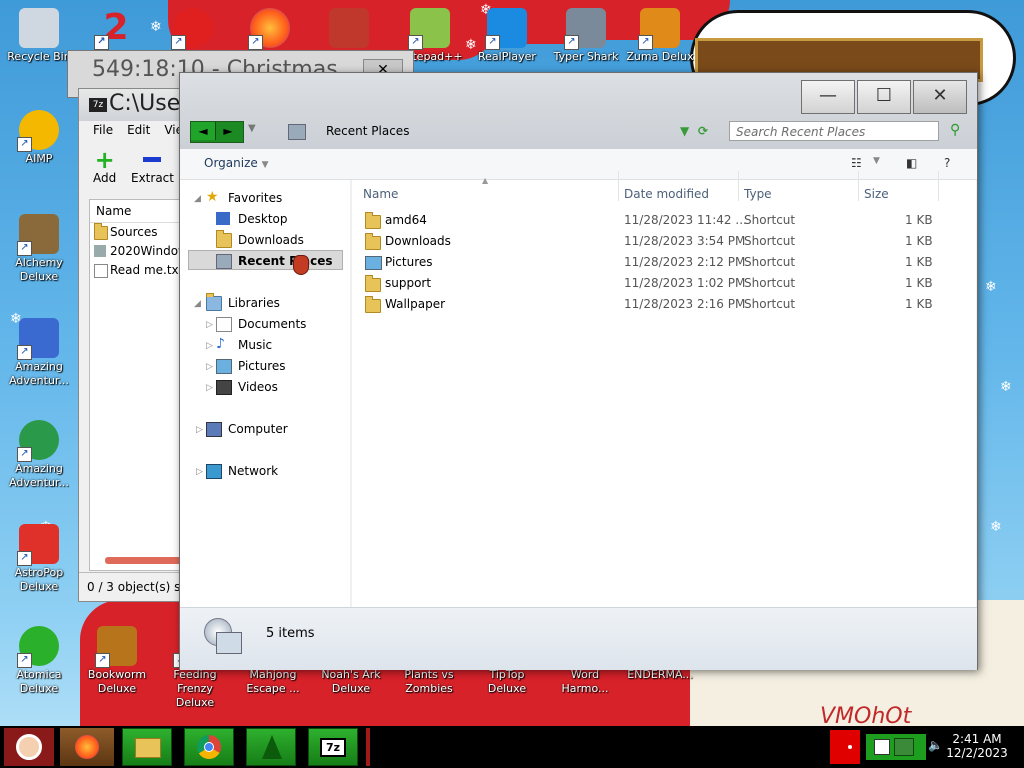  Describe the element at coordinates (236, 163) in the screenshot. I see `organize-button: Organize ▼` at that location.